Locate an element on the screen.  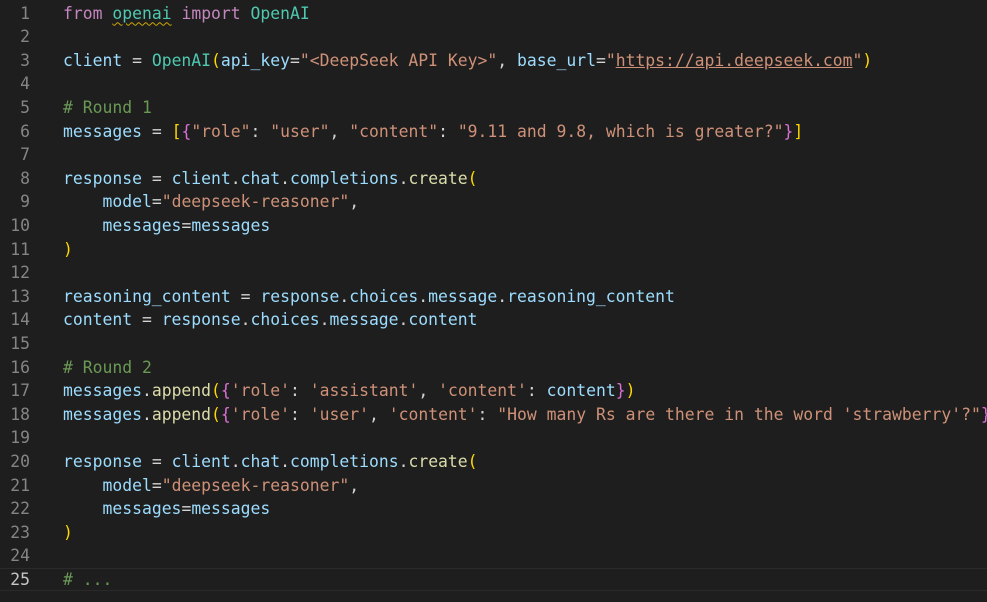
line-number: 18 is located at coordinates (20, 414).